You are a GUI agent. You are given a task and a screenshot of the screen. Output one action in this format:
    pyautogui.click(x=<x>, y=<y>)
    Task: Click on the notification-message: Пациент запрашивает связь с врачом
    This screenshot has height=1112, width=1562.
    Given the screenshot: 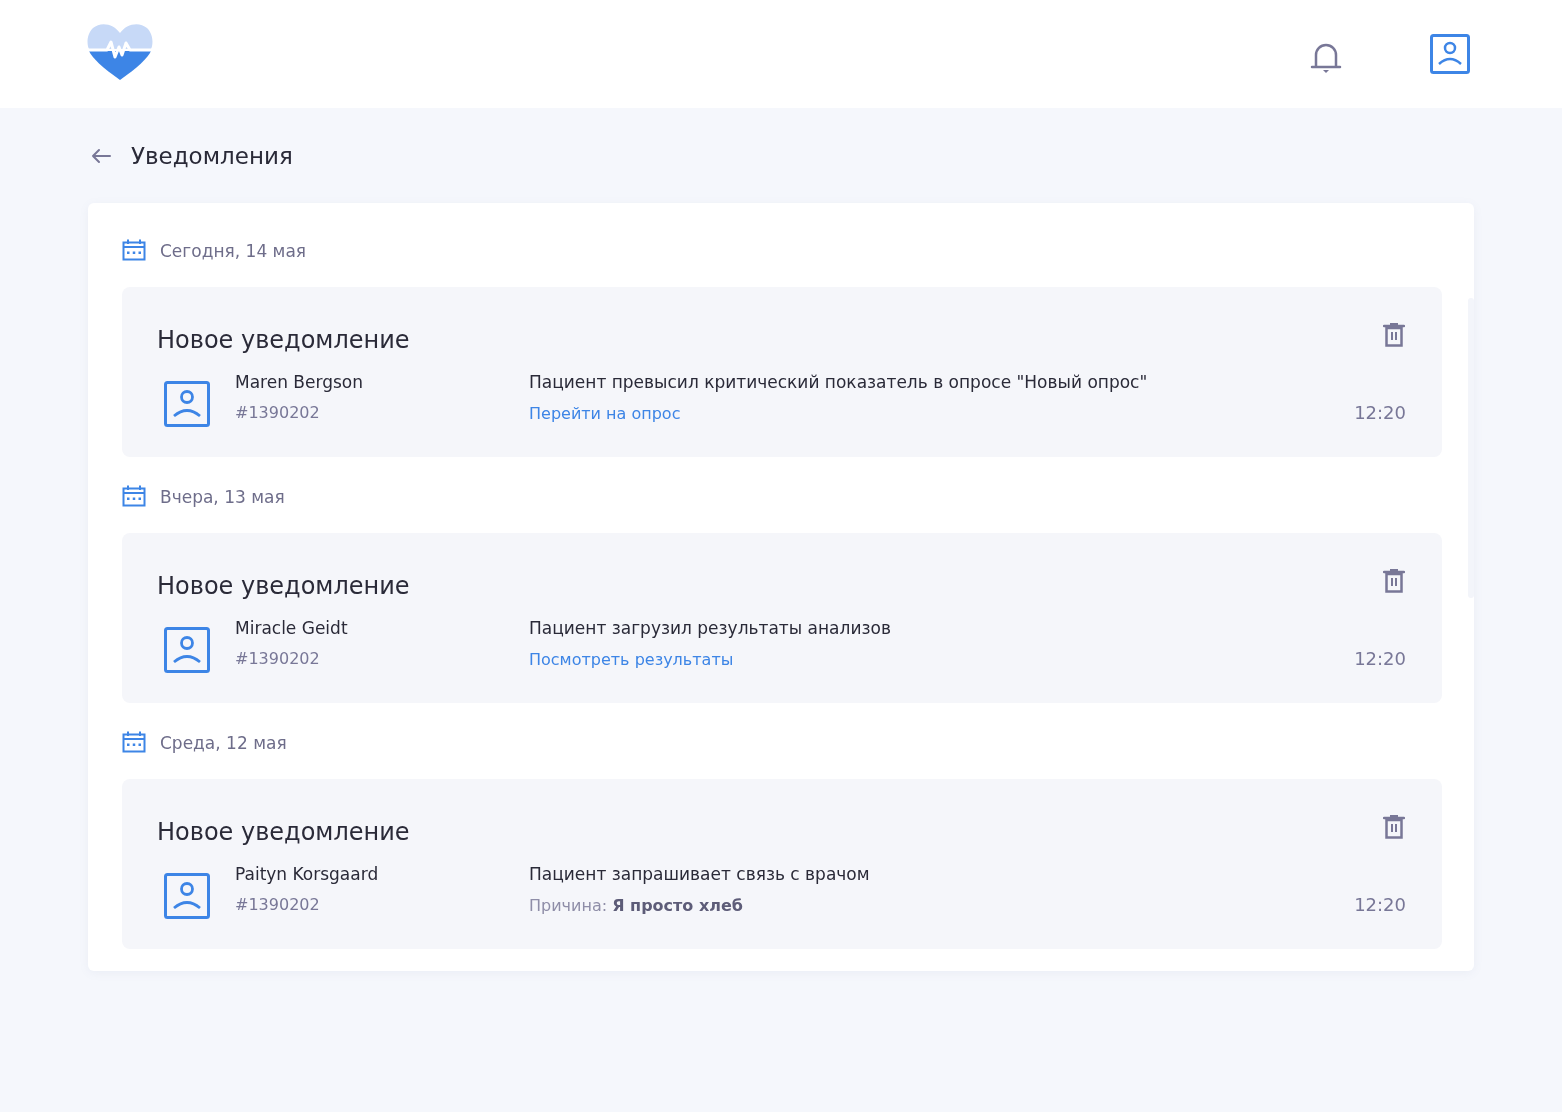 What is the action you would take?
    pyautogui.click(x=700, y=874)
    